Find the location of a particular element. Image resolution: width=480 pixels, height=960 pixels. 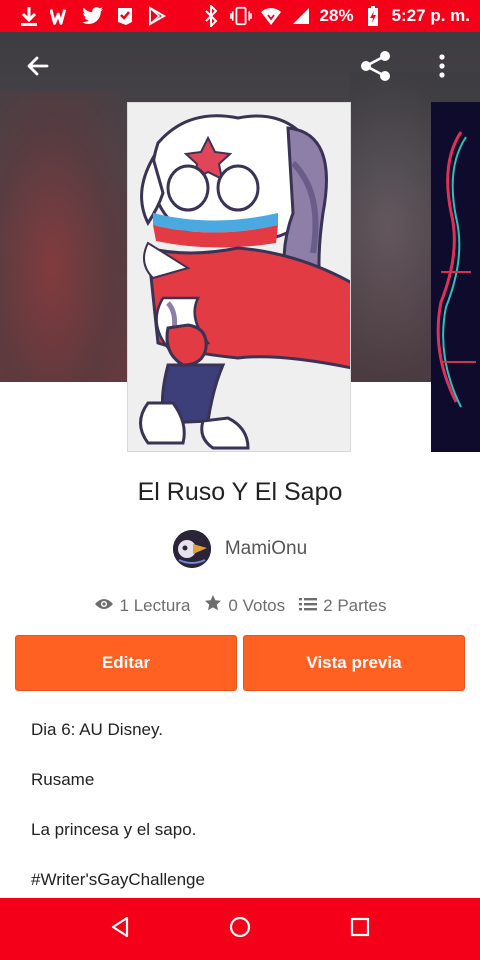

story-stats: 1 Lectura 0 Votos 2 Partes is located at coordinates (240, 605).